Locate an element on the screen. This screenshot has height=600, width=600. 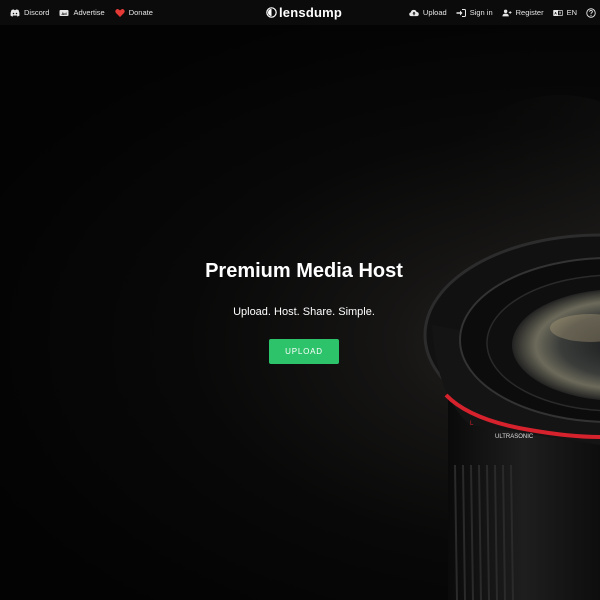
hero-title: Premium Media Host is located at coordinates (304, 271).